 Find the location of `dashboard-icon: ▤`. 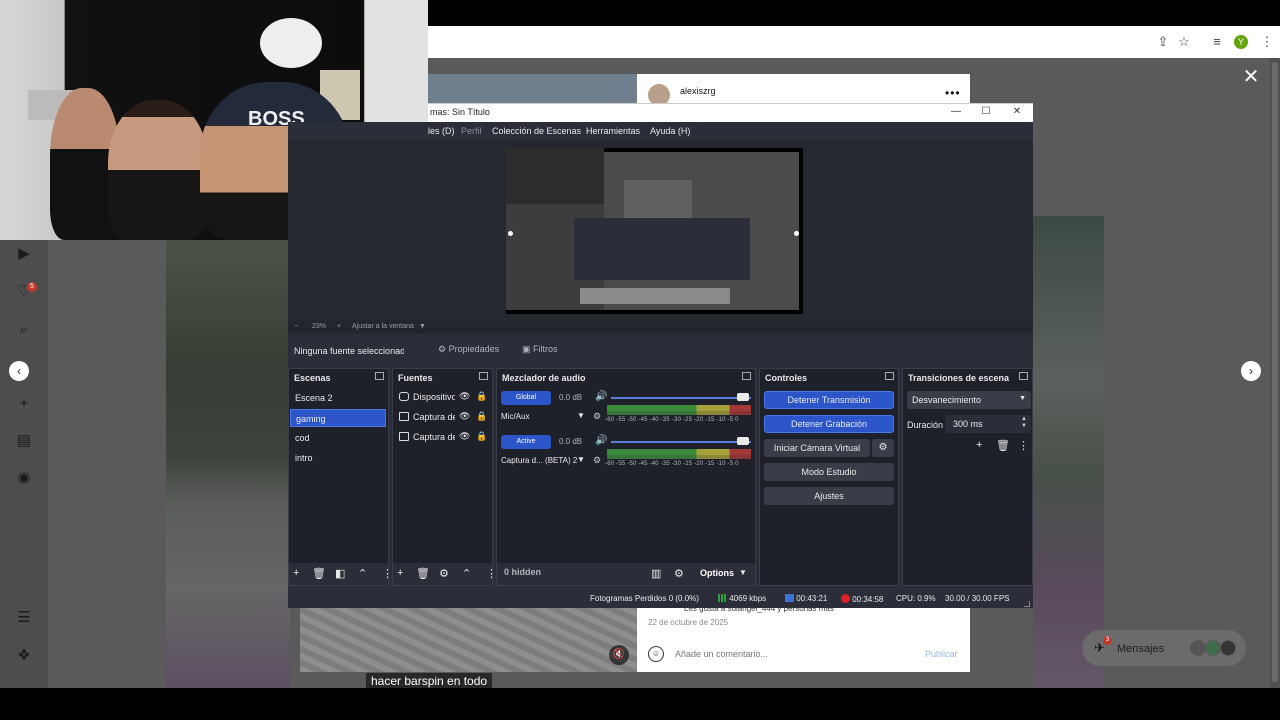

dashboard-icon: ▤ is located at coordinates (24, 441).